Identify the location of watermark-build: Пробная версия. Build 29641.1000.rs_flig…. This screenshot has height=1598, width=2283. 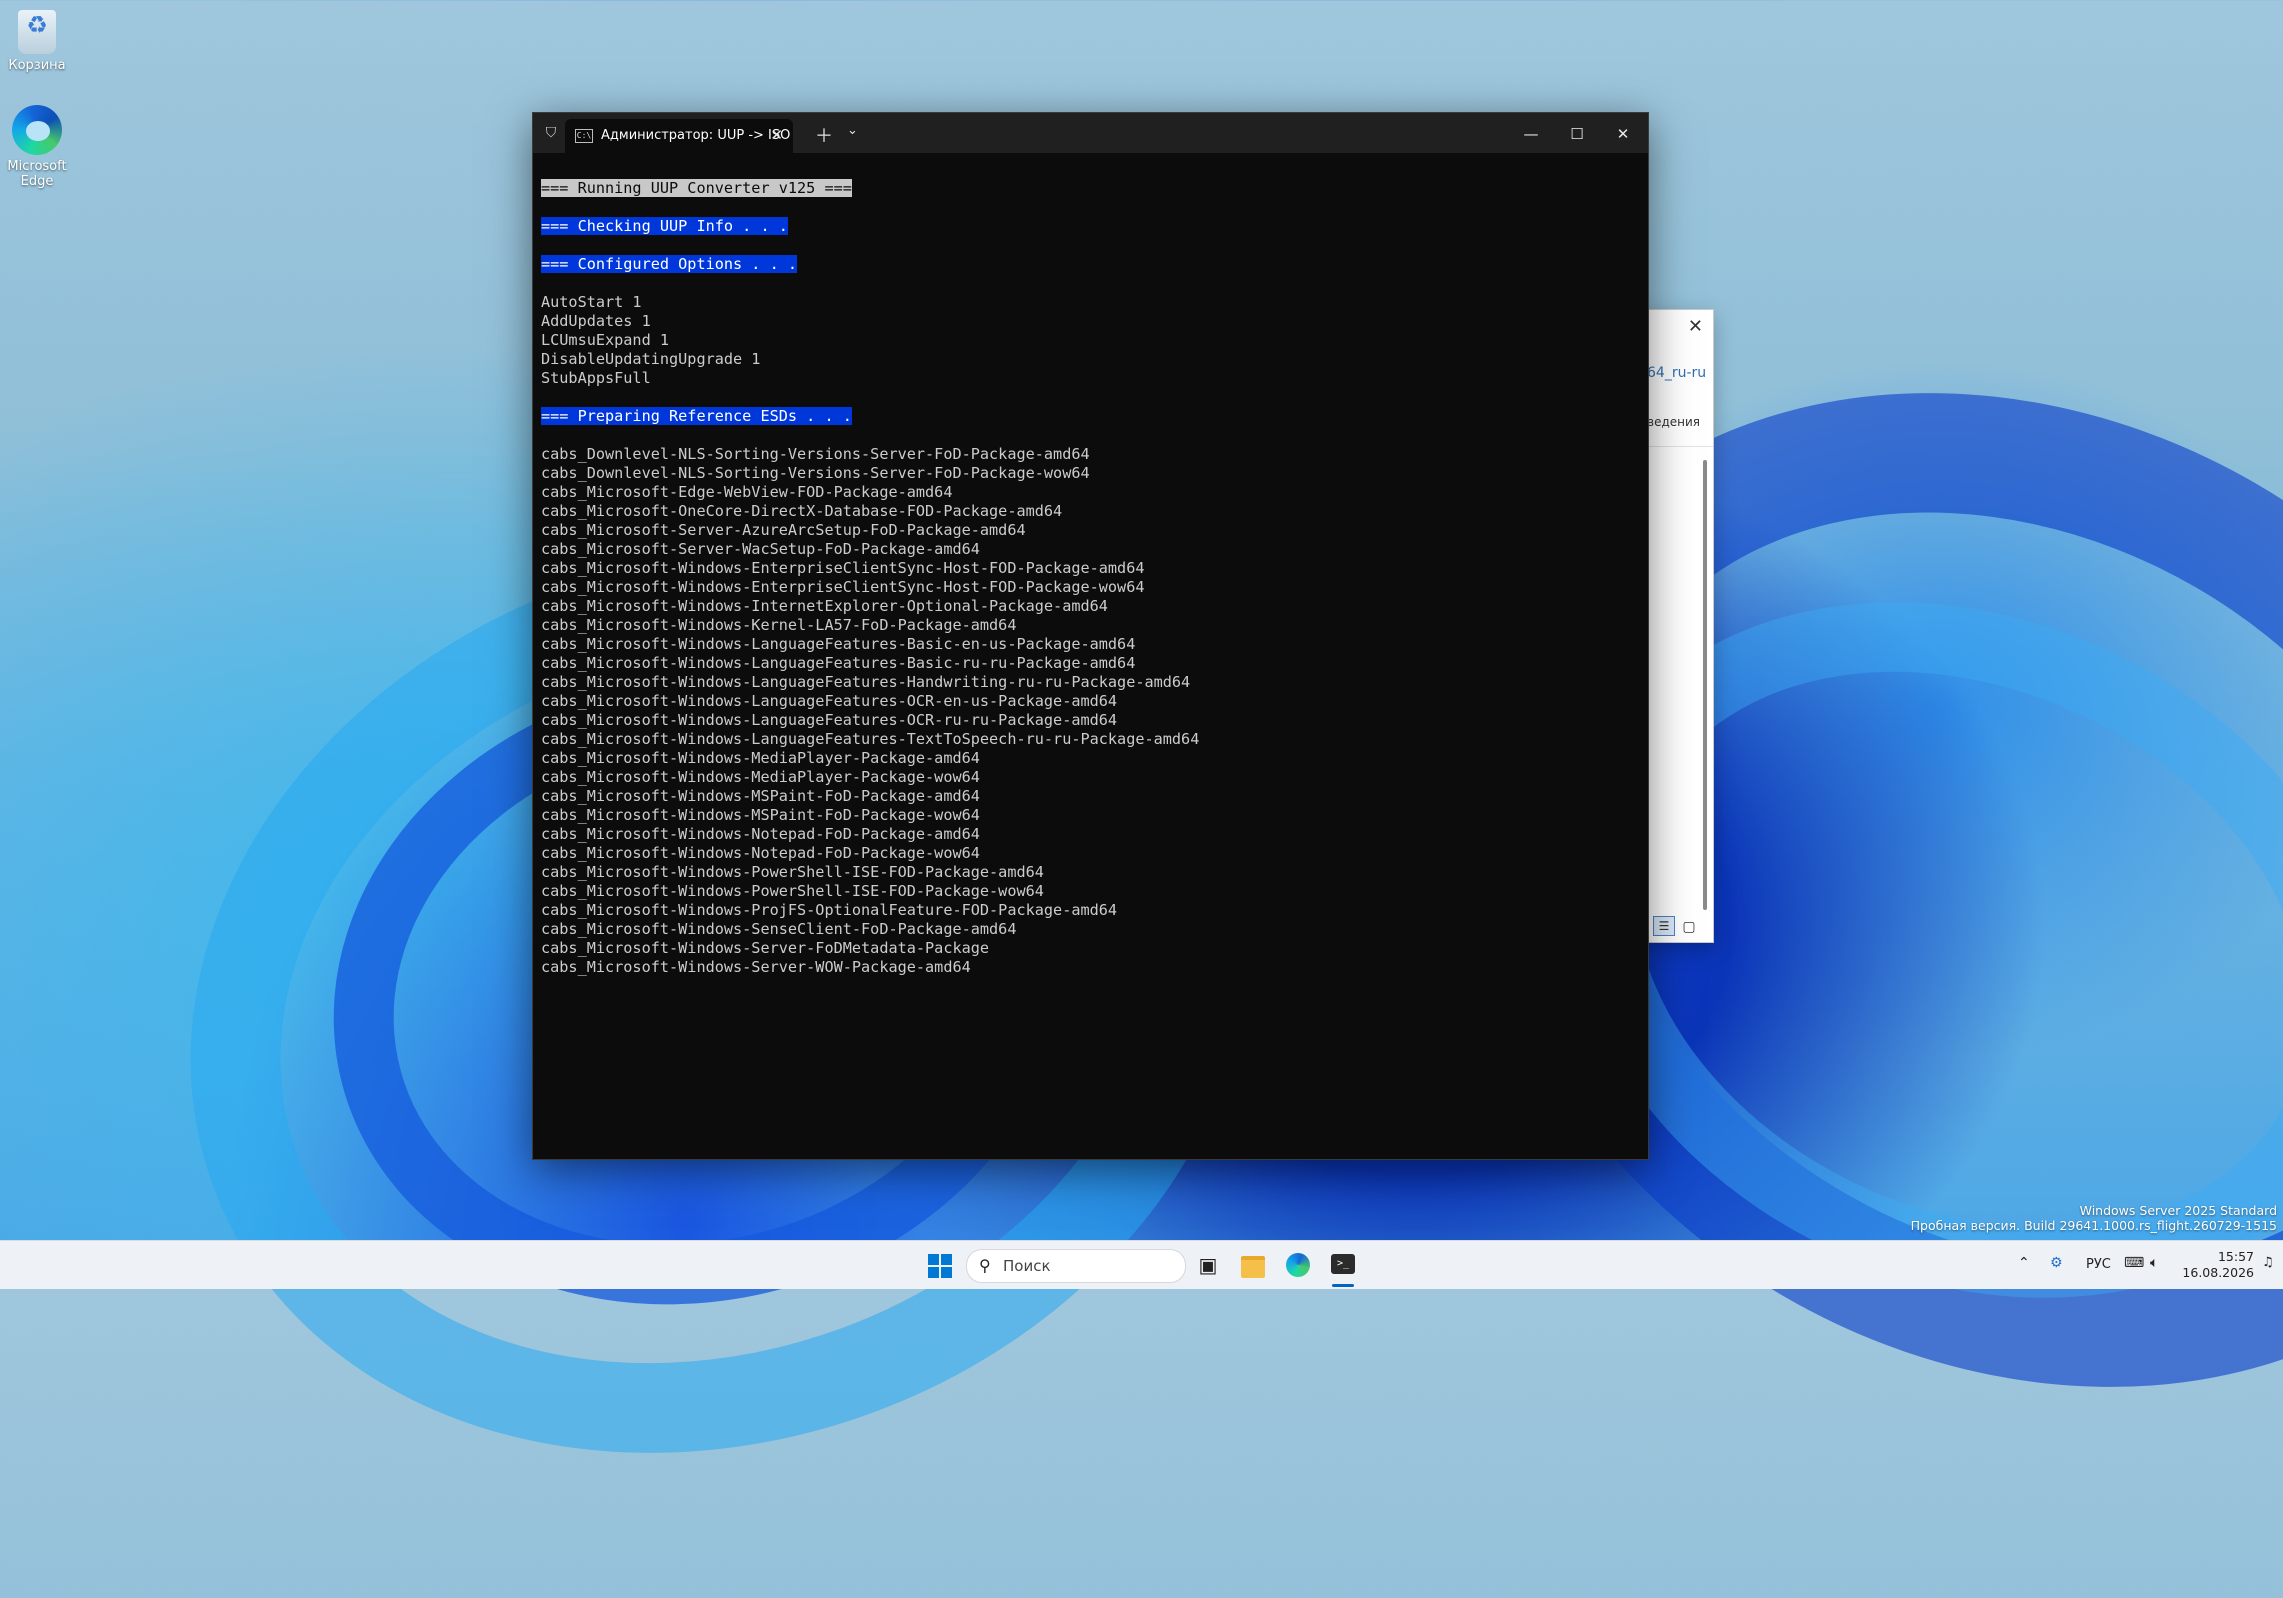
(2093, 1225).